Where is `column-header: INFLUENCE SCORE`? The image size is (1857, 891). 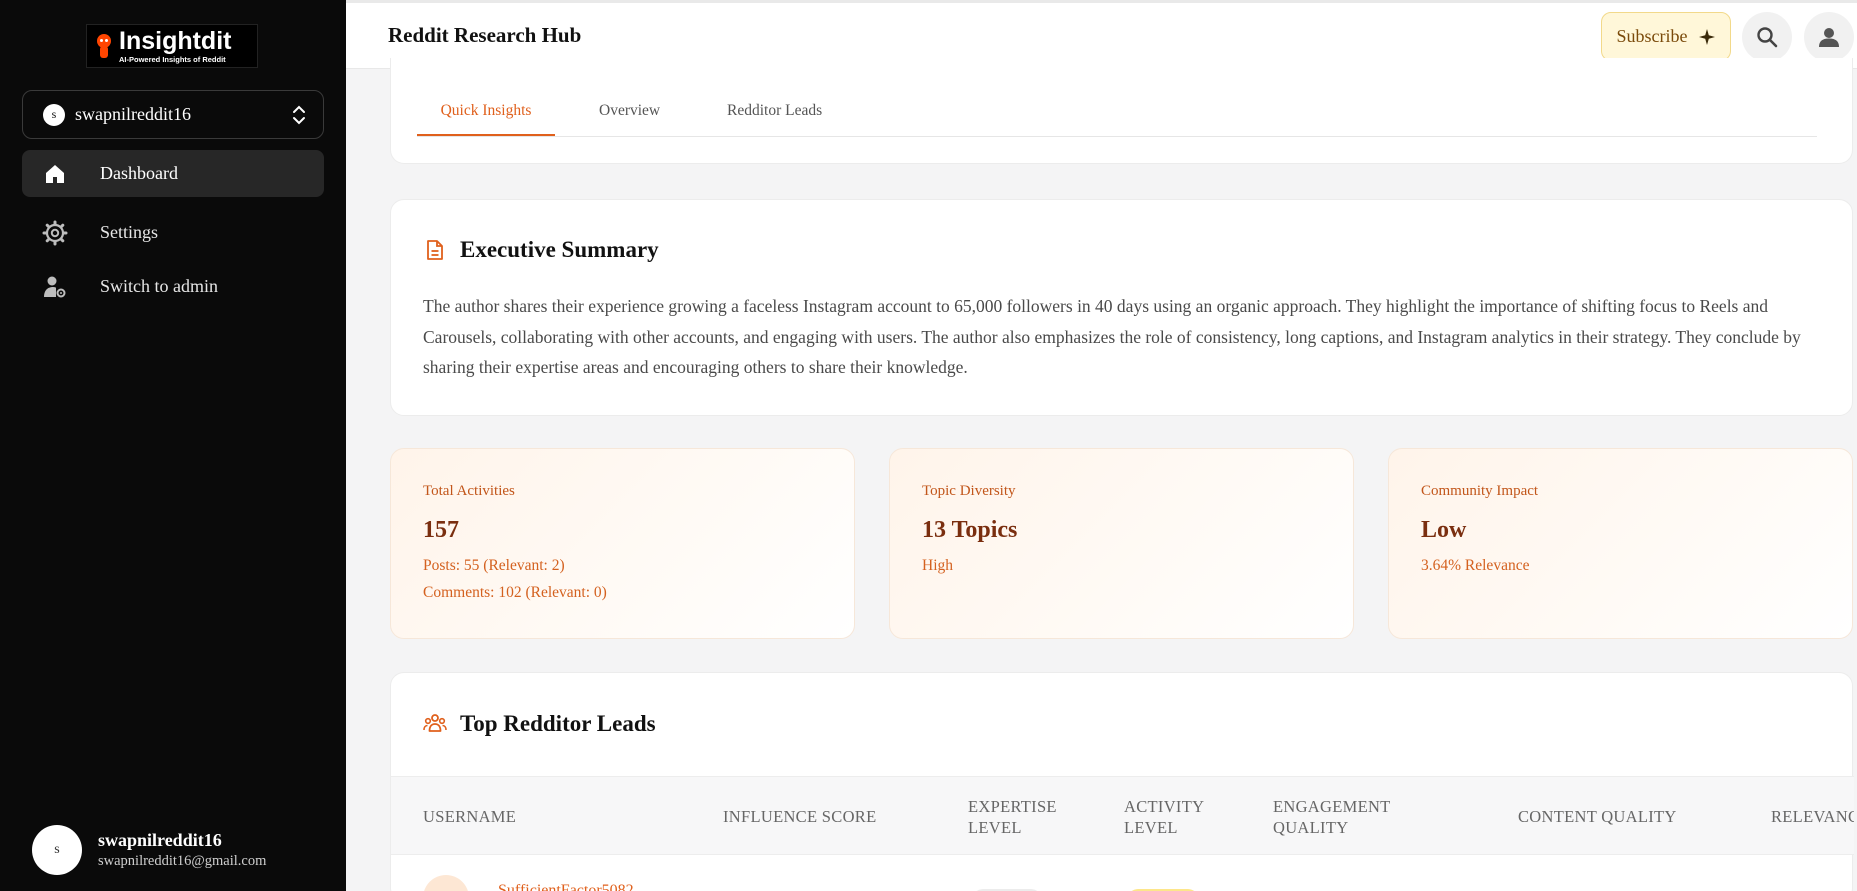 column-header: INFLUENCE SCORE is located at coordinates (799, 816).